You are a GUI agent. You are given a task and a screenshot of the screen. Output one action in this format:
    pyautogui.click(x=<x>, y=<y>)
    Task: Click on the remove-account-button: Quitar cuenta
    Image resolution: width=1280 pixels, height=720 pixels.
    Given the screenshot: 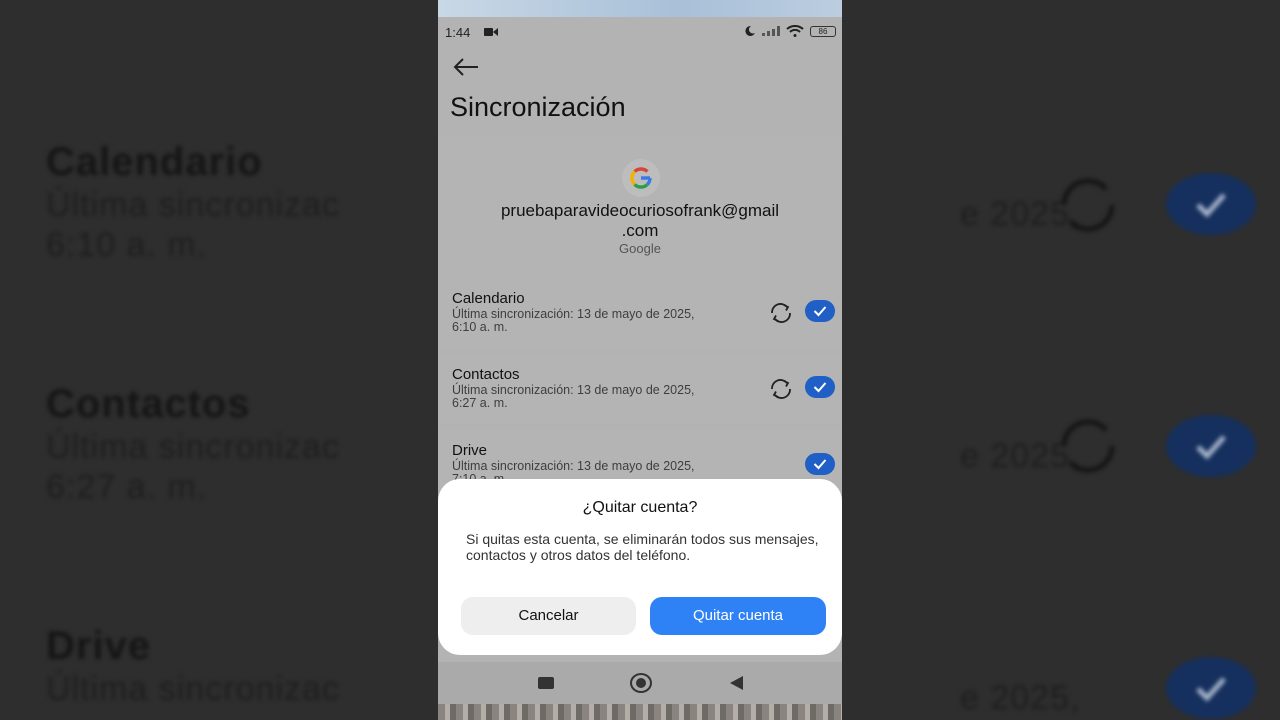 What is the action you would take?
    pyautogui.click(x=738, y=616)
    